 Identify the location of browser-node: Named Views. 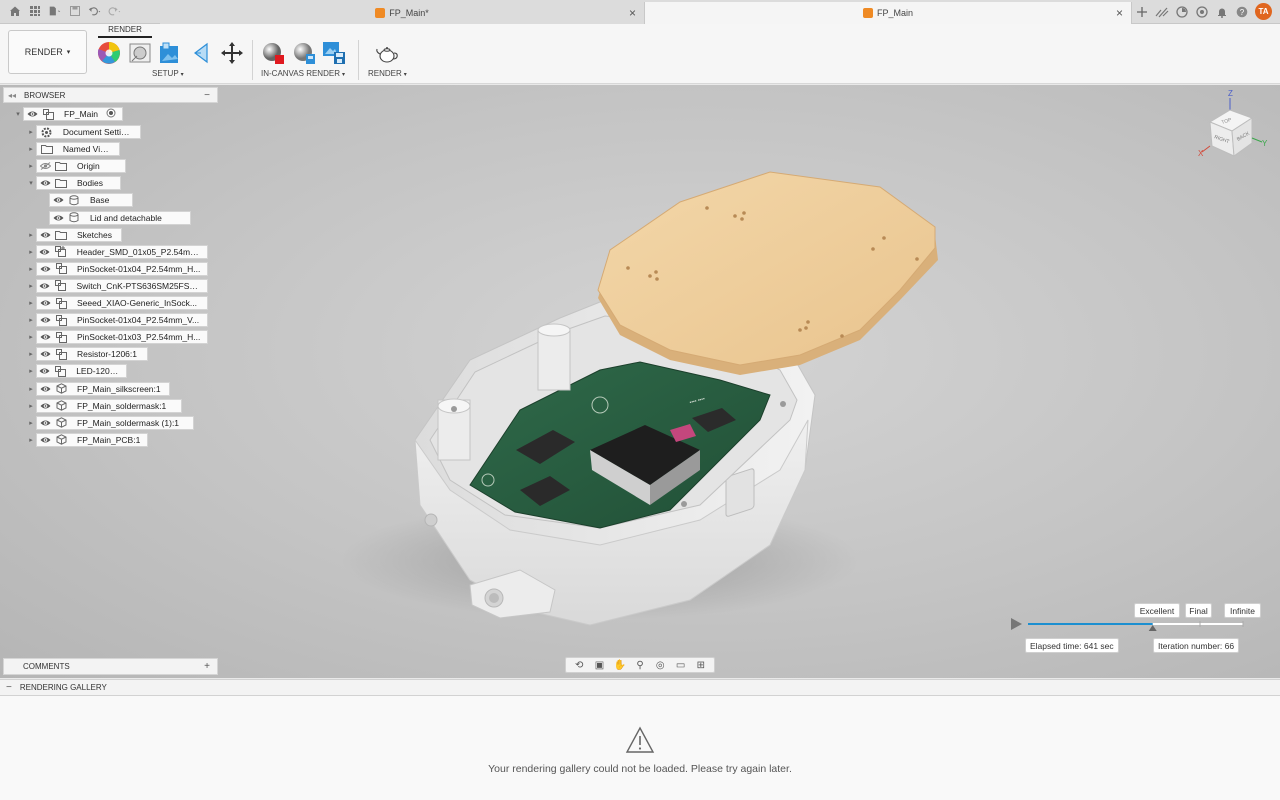
(78, 149).